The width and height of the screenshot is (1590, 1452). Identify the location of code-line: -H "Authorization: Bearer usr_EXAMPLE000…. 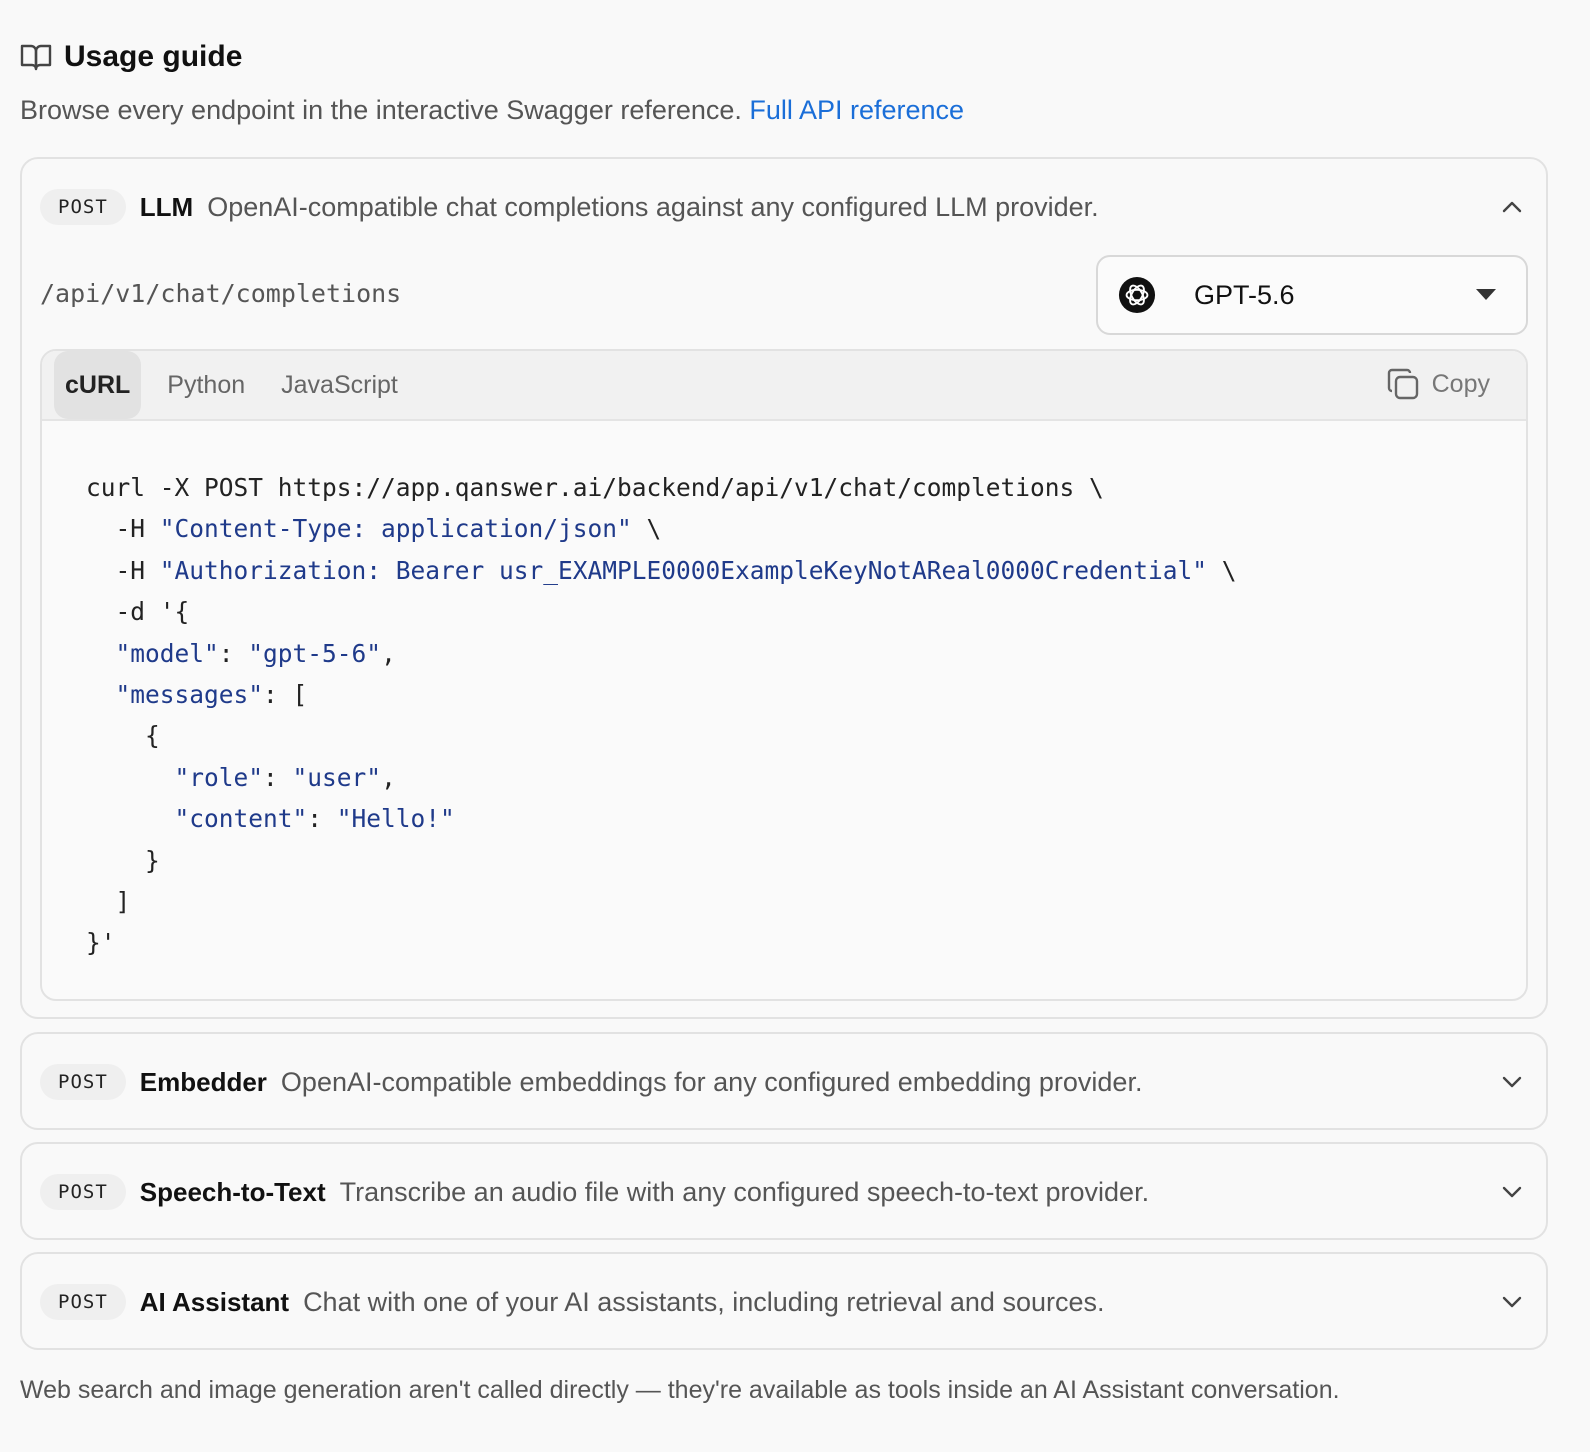
(661, 570).